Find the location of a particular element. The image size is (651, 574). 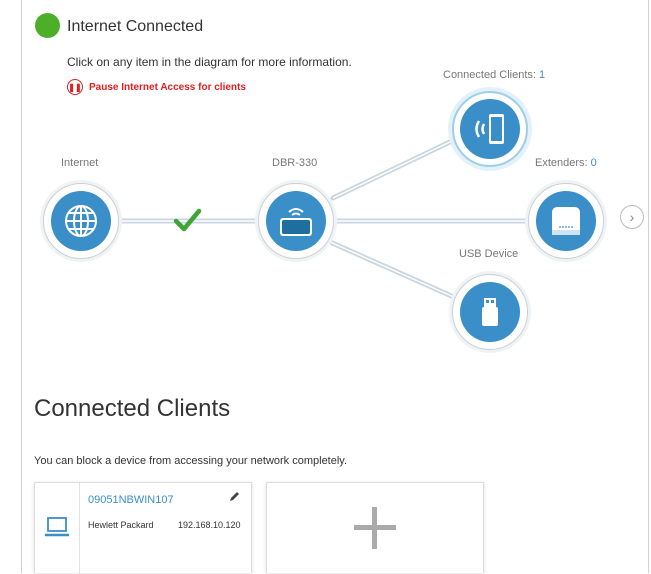

edit-pencil-icon is located at coordinates (234, 499).